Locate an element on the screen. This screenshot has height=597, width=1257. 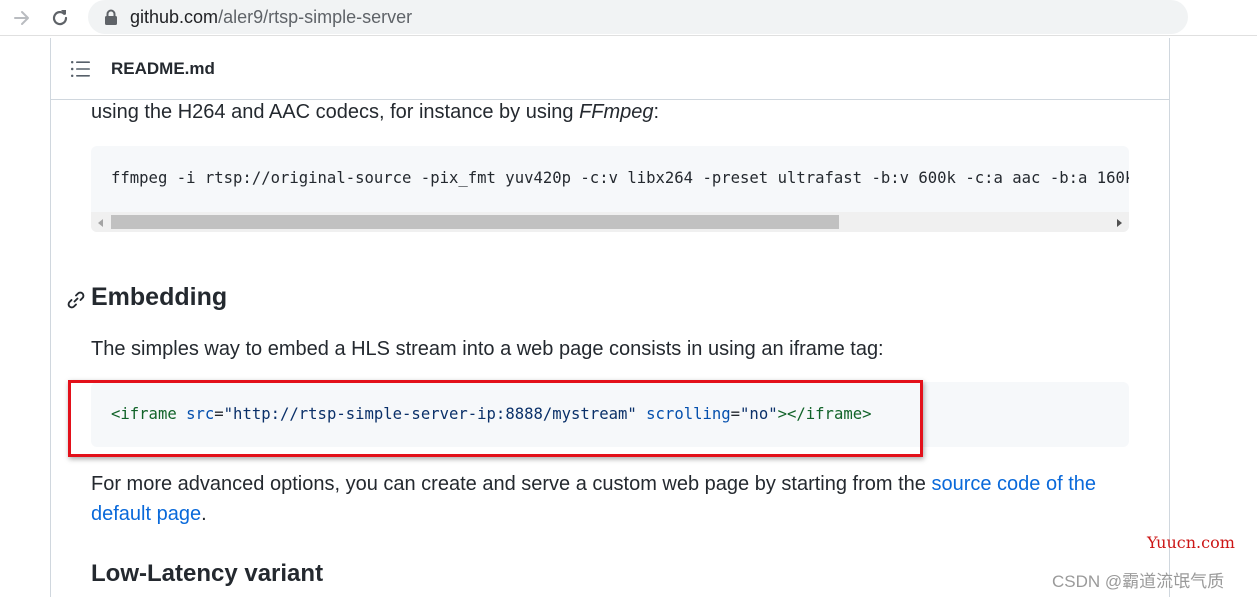
readme-header: README.md is located at coordinates (610, 69).